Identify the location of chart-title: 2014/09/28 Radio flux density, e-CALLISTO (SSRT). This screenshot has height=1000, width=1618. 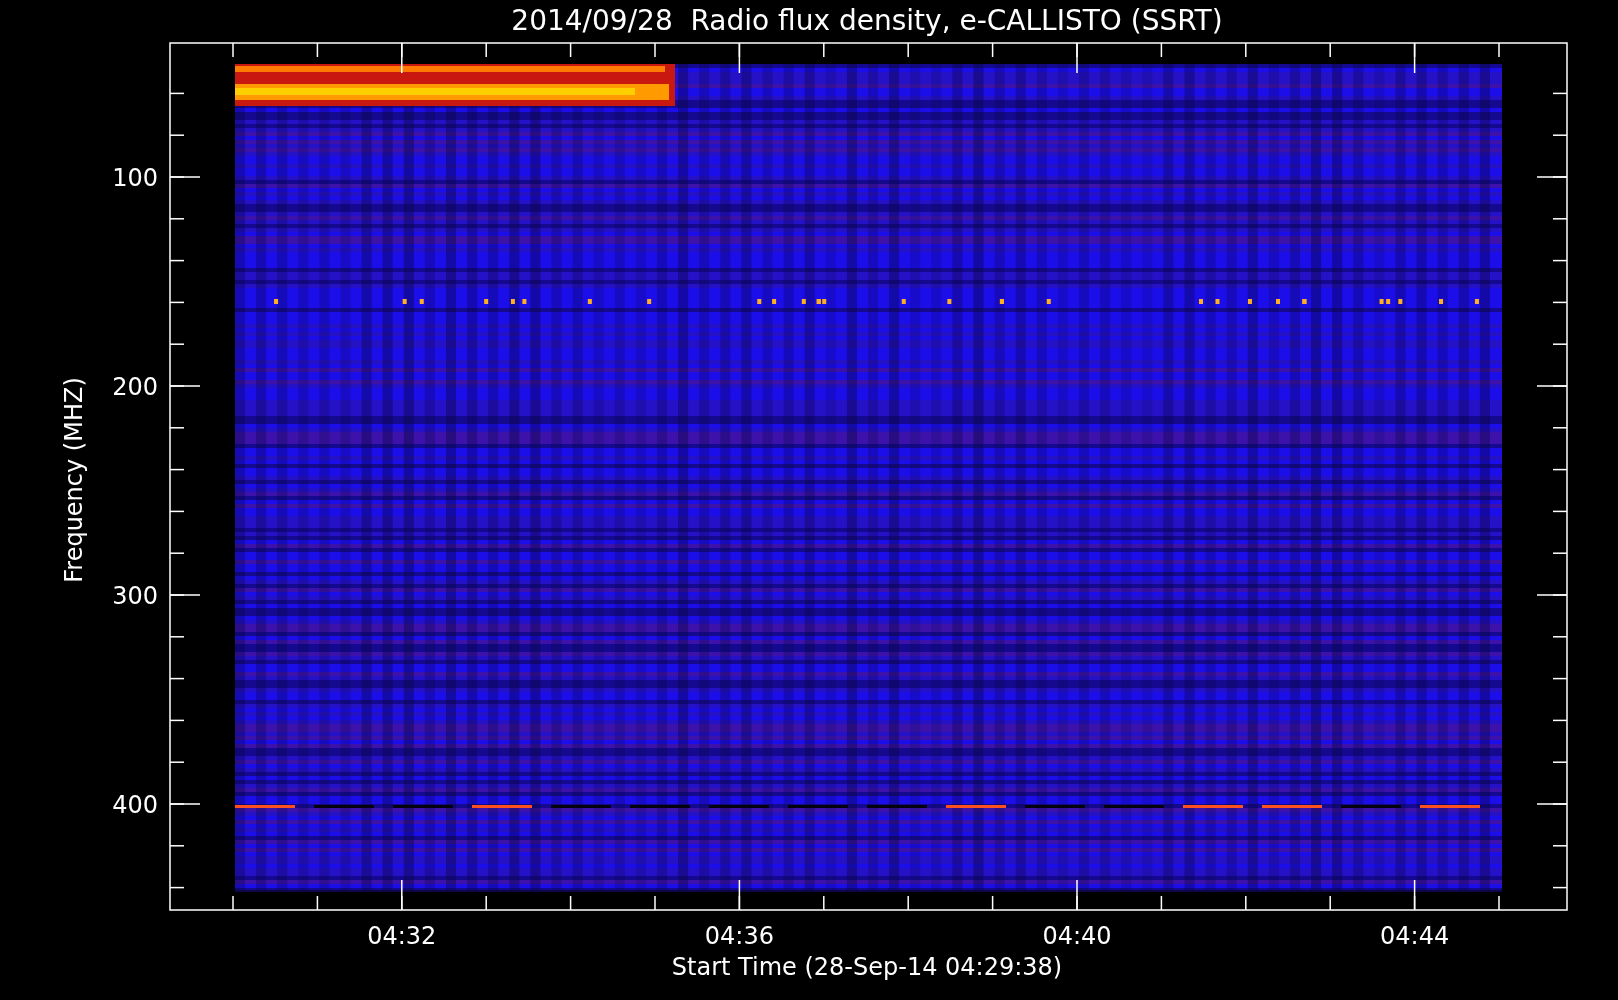
(867, 20).